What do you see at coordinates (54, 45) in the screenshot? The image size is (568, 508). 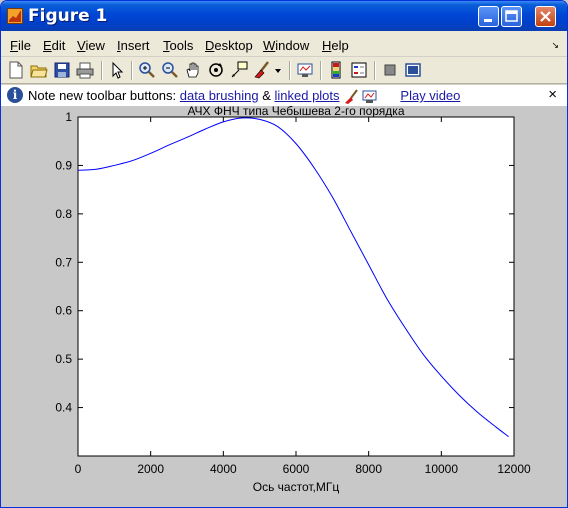 I see `menu-edit: Edit` at bounding box center [54, 45].